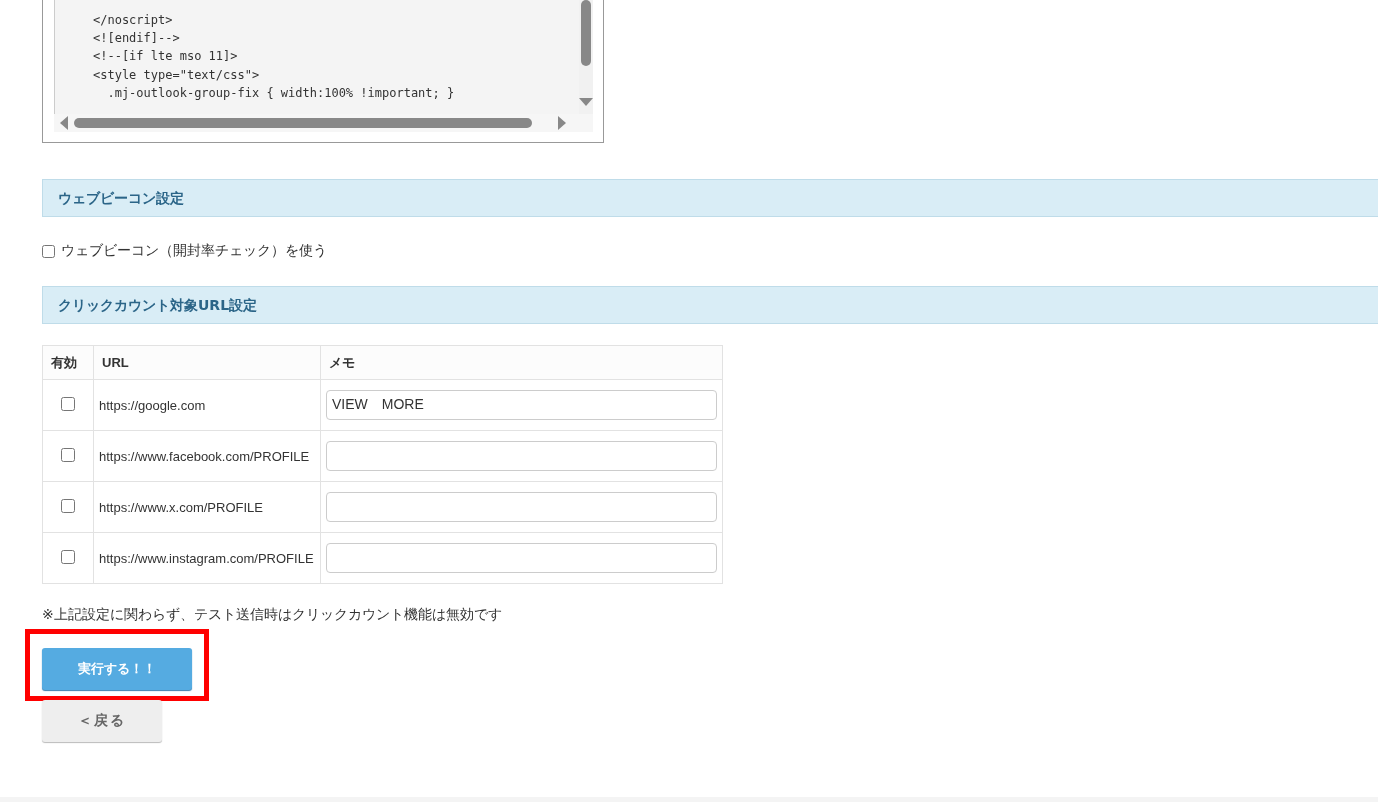  What do you see at coordinates (64, 123) in the screenshot?
I see `scroll-left-icon` at bounding box center [64, 123].